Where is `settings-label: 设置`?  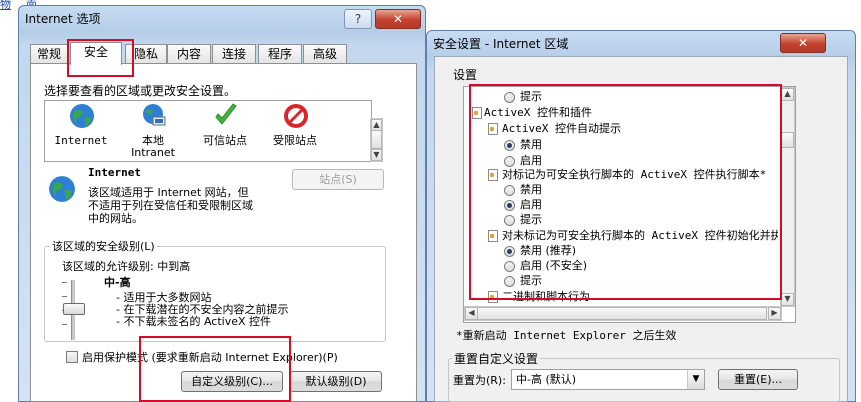 settings-label: 设置 is located at coordinates (465, 75).